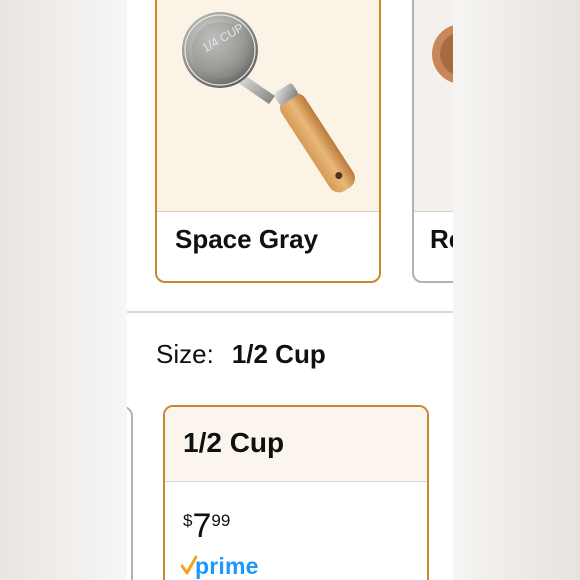 This screenshot has width=580, height=580. What do you see at coordinates (296, 444) in the screenshot?
I see `size-option-header: 1/2 Cup` at bounding box center [296, 444].